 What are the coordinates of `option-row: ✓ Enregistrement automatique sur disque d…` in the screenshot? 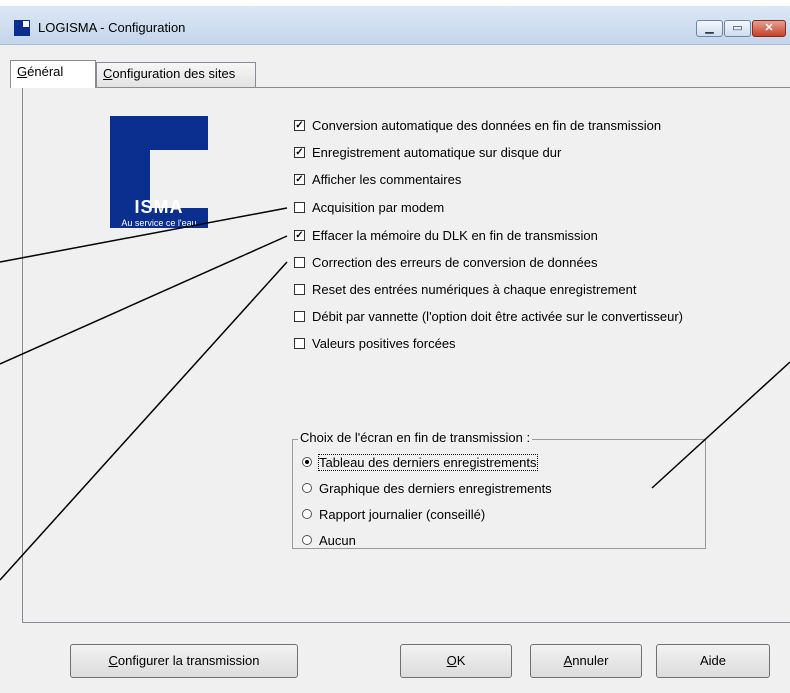 It's located at (427, 152).